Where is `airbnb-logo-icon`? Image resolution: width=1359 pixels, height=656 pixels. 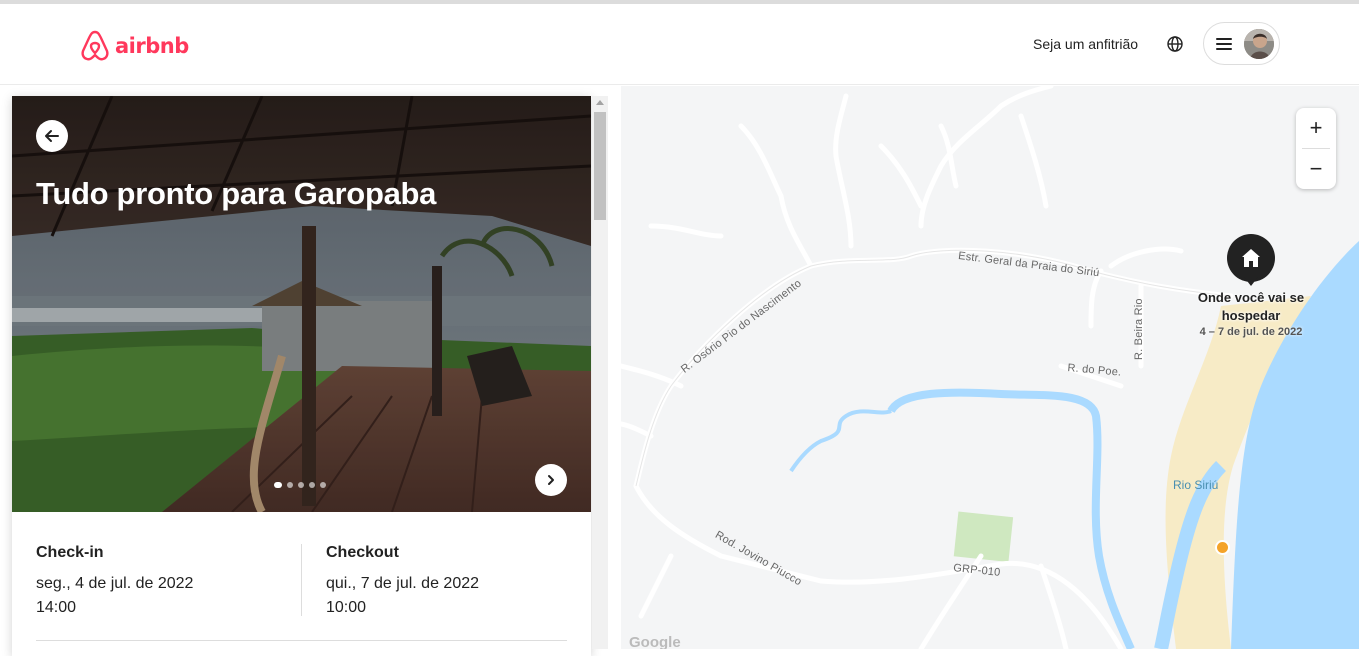 airbnb-logo-icon is located at coordinates (95, 45).